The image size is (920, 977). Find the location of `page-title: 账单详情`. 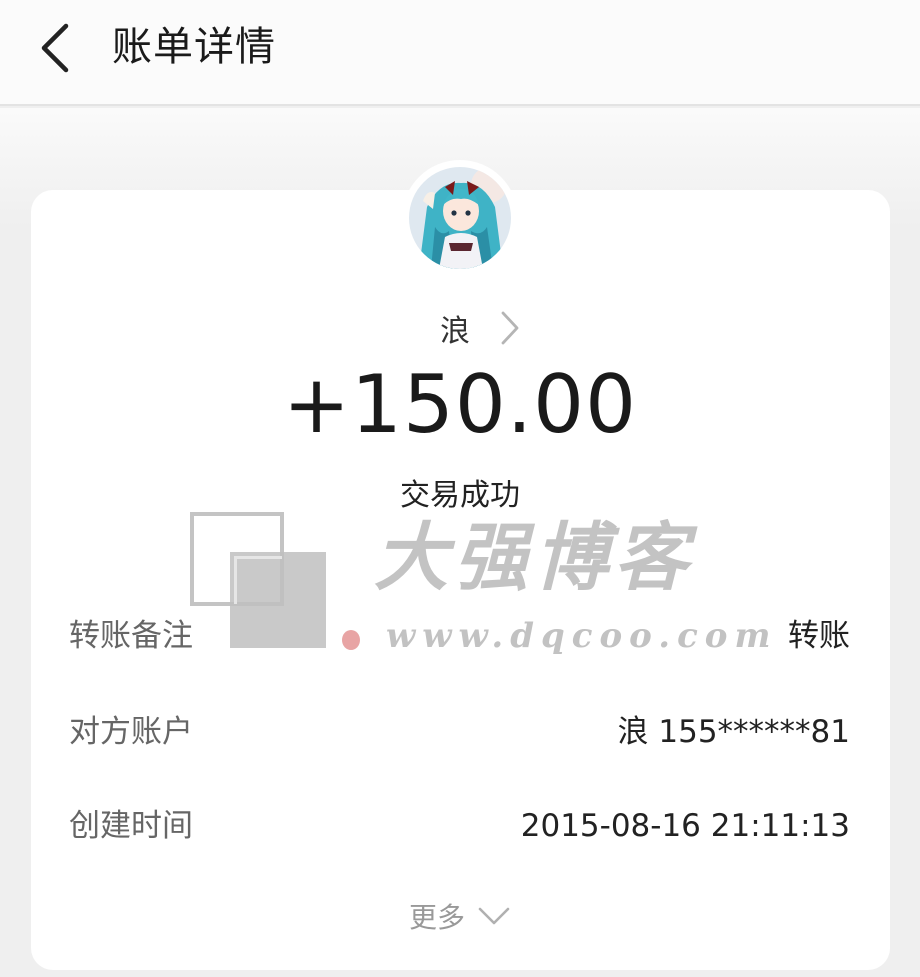

page-title: 账单详情 is located at coordinates (194, 47).